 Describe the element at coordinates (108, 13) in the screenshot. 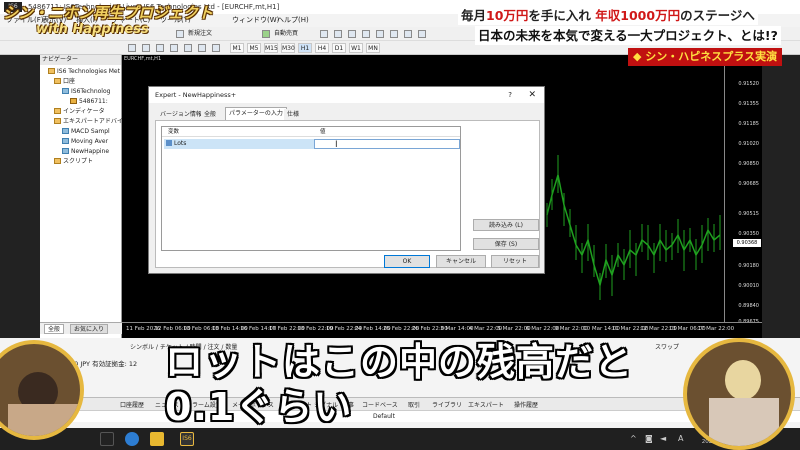

I see `logo-title-jp: シン・ニホン再生プロジェクト` at that location.